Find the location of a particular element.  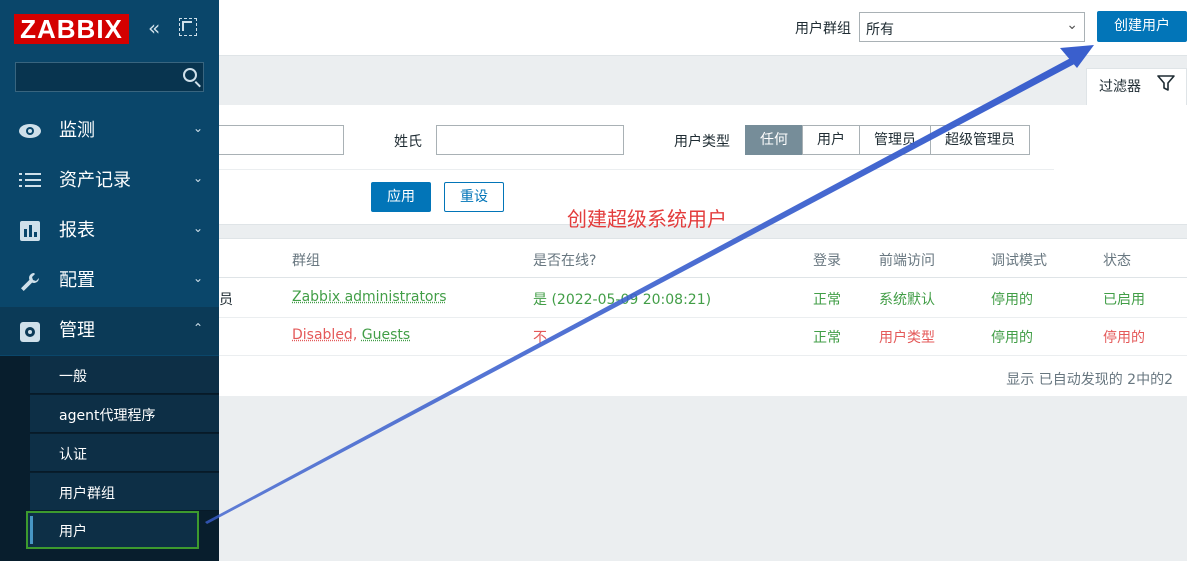

filter-tab-label: 过滤器 is located at coordinates (1120, 87).